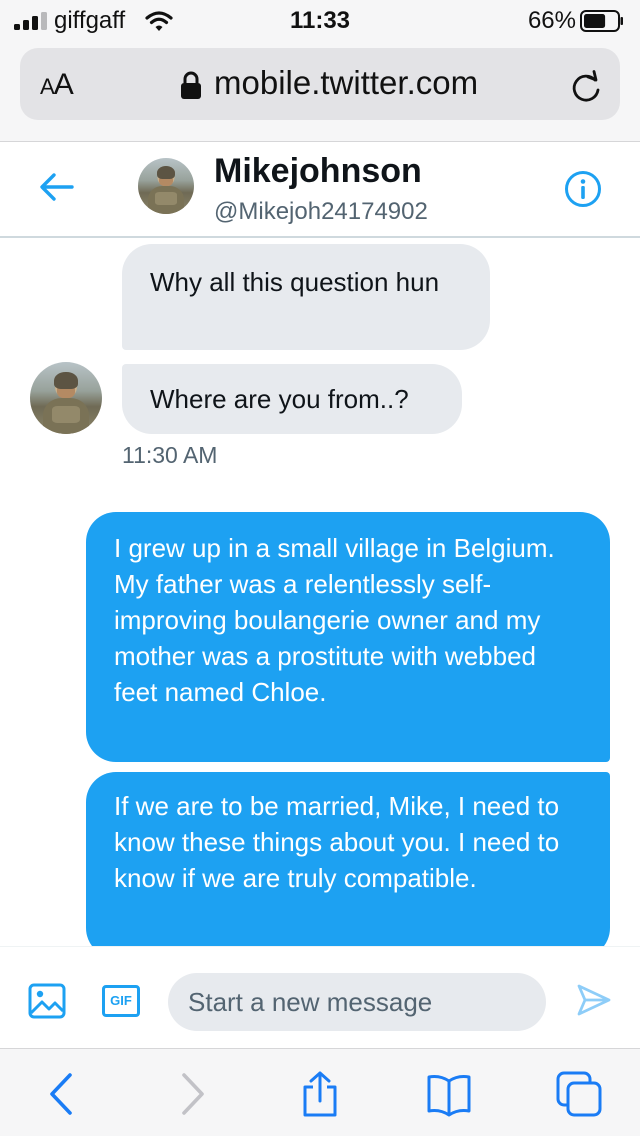 Image resolution: width=640 pixels, height=1136 pixels. I want to click on reload-icon, so click(586, 86).